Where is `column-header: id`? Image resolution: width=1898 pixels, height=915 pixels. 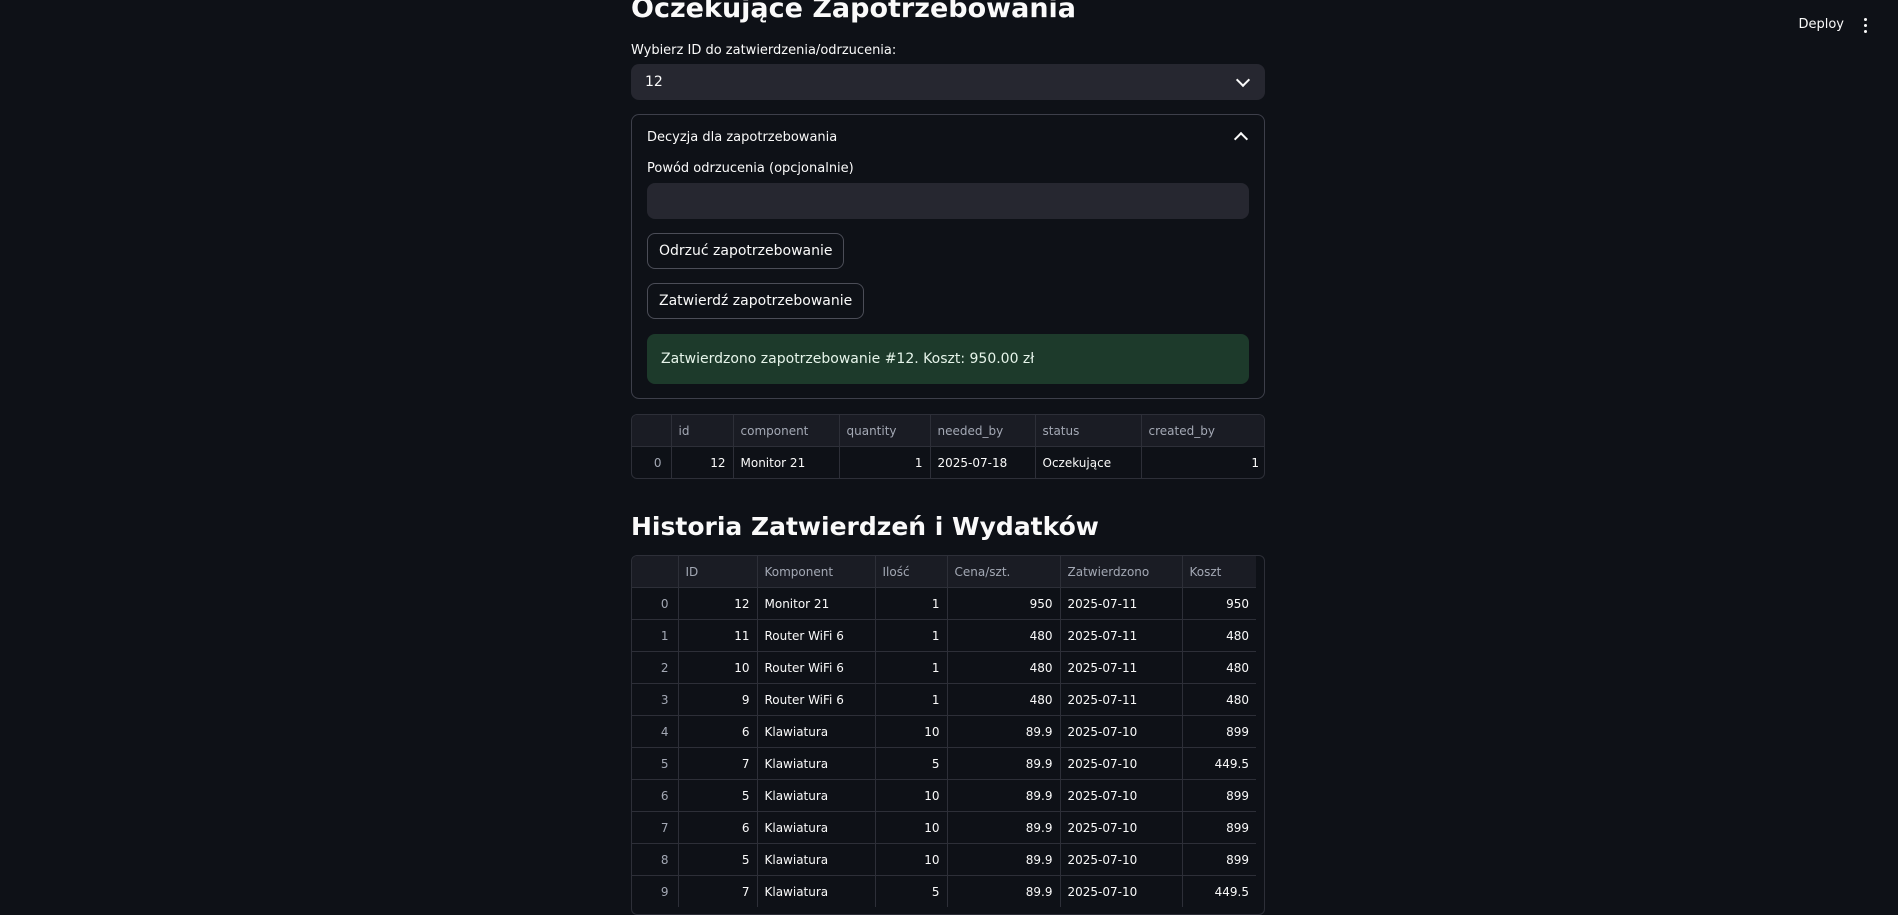 column-header: id is located at coordinates (702, 431).